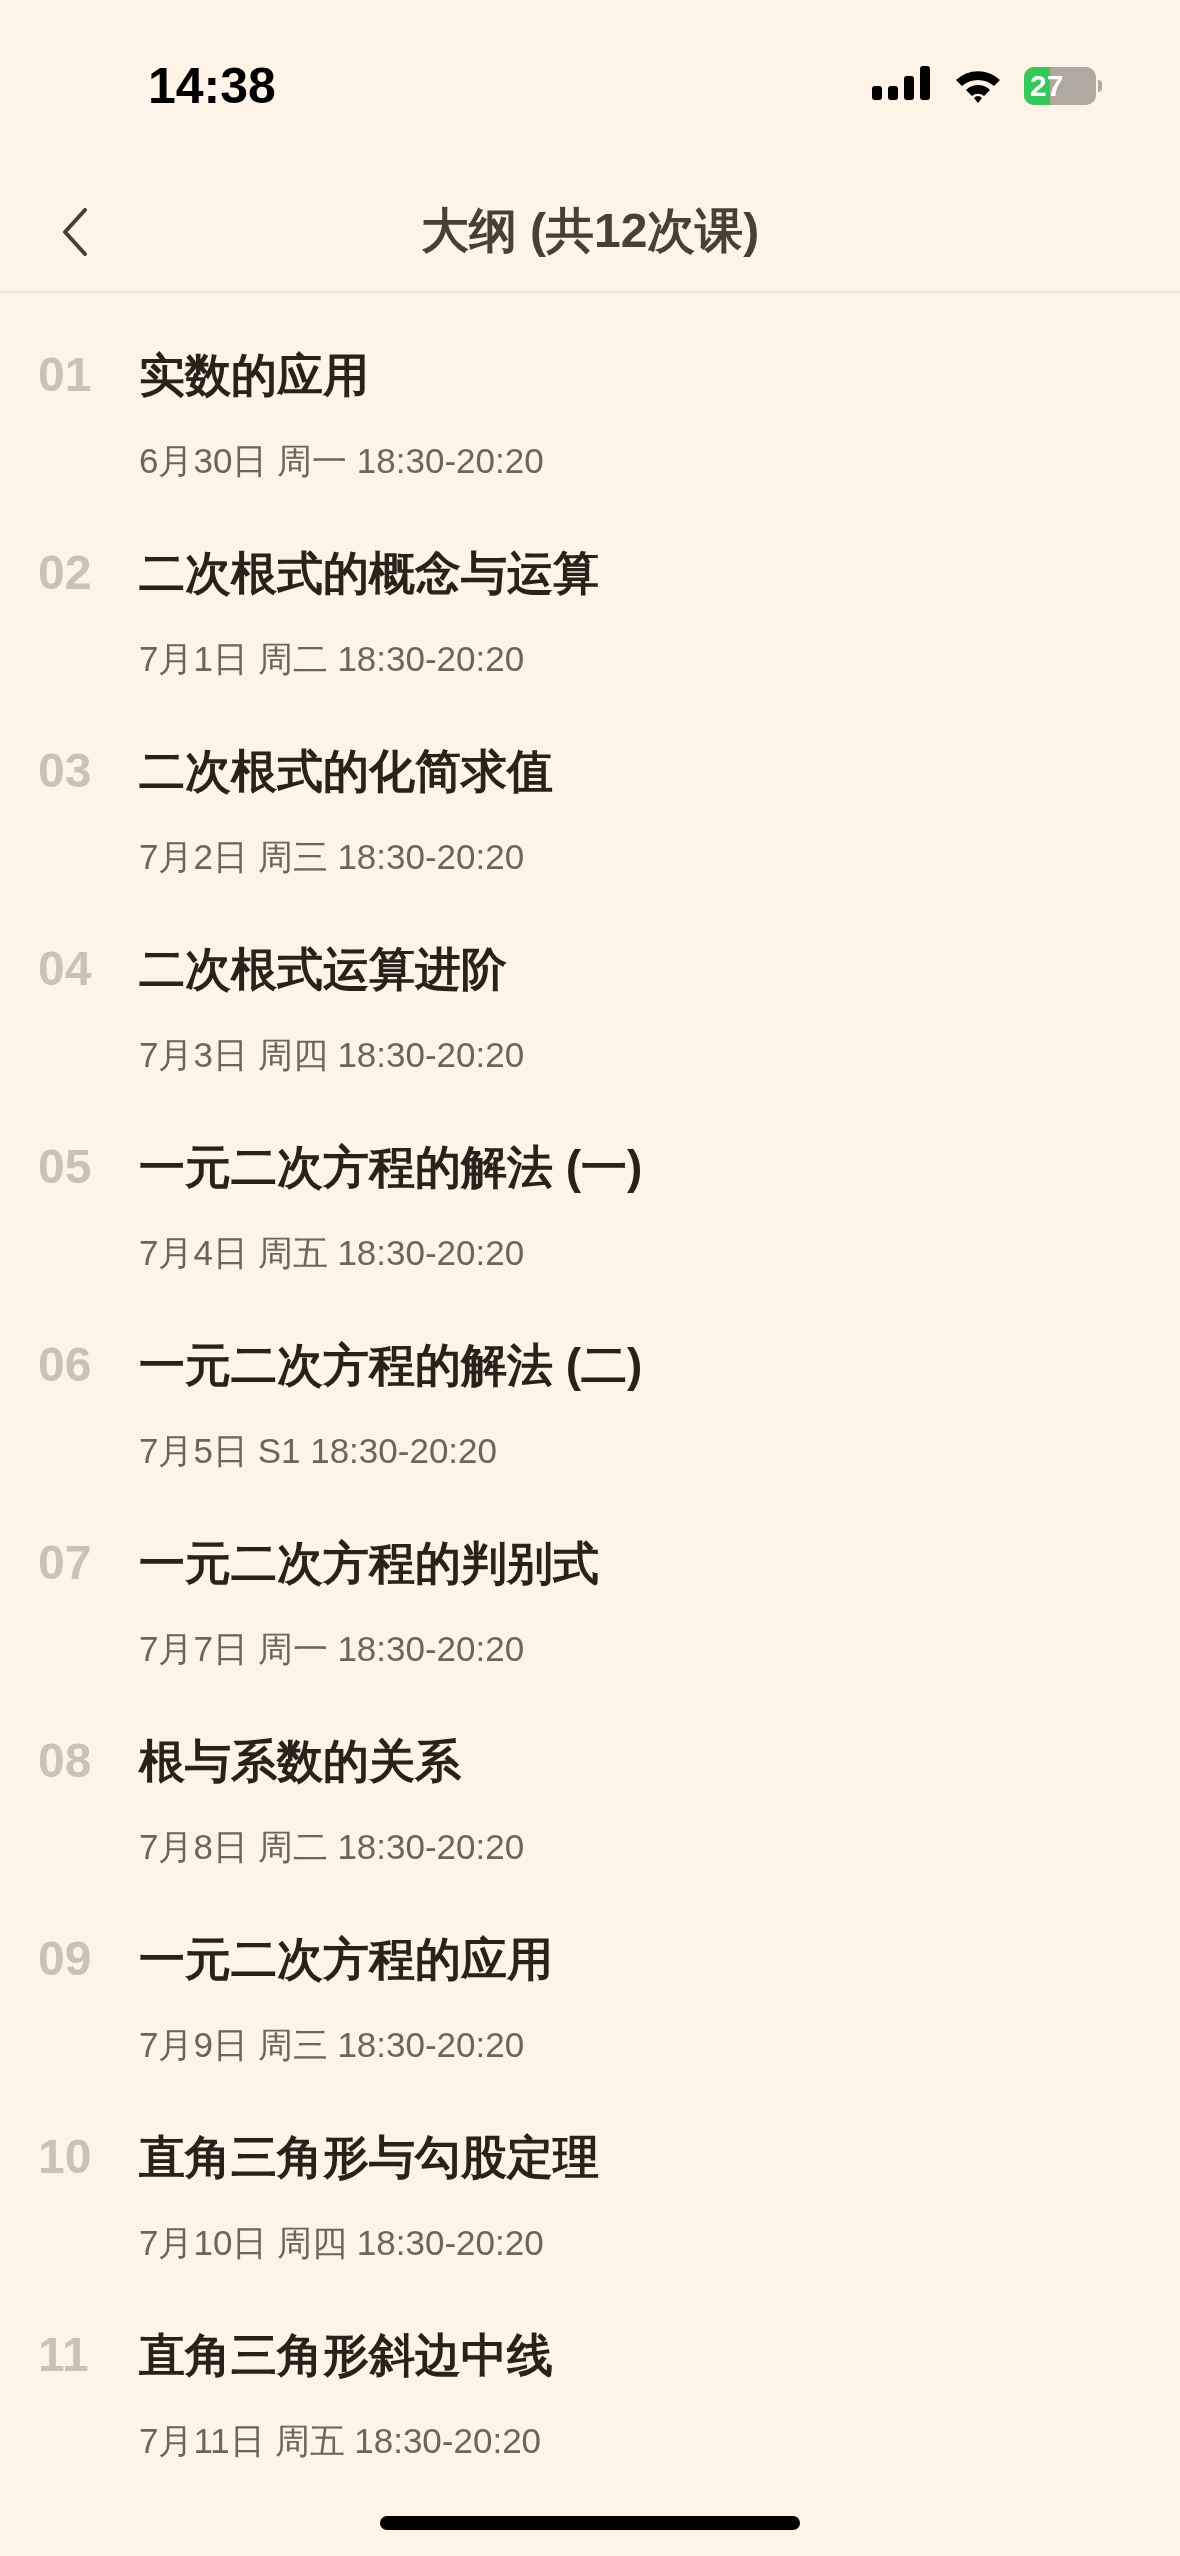  Describe the element at coordinates (332, 1847) in the screenshot. I see `lesson-schedule: 7月8日 周二 18:30-20:20` at that location.